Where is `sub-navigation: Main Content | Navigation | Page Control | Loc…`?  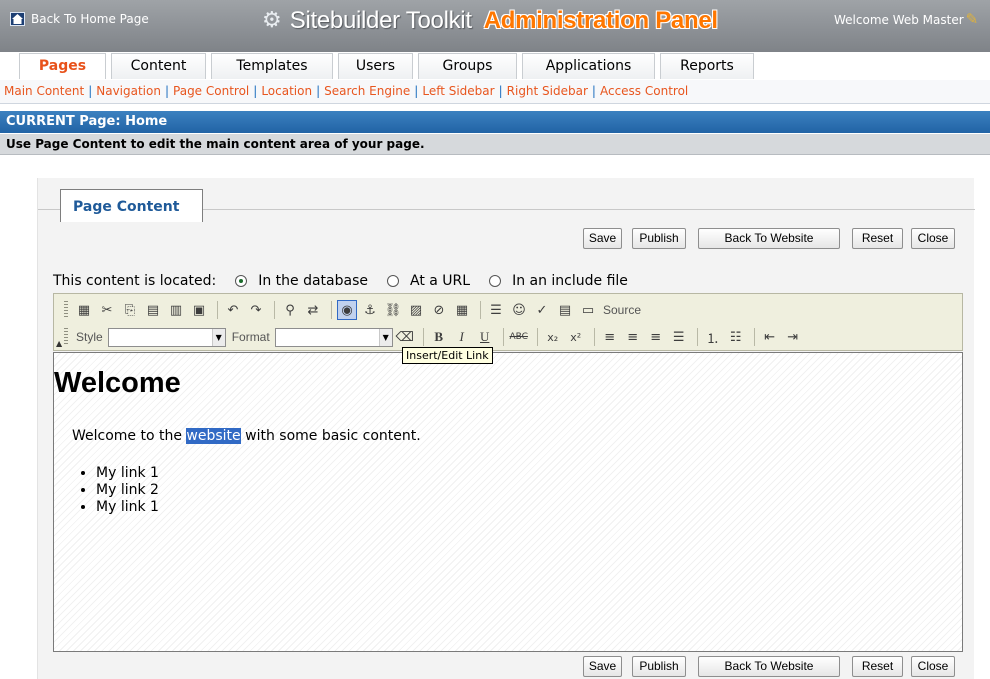 sub-navigation: Main Content | Navigation | Page Control | Loc… is located at coordinates (495, 92).